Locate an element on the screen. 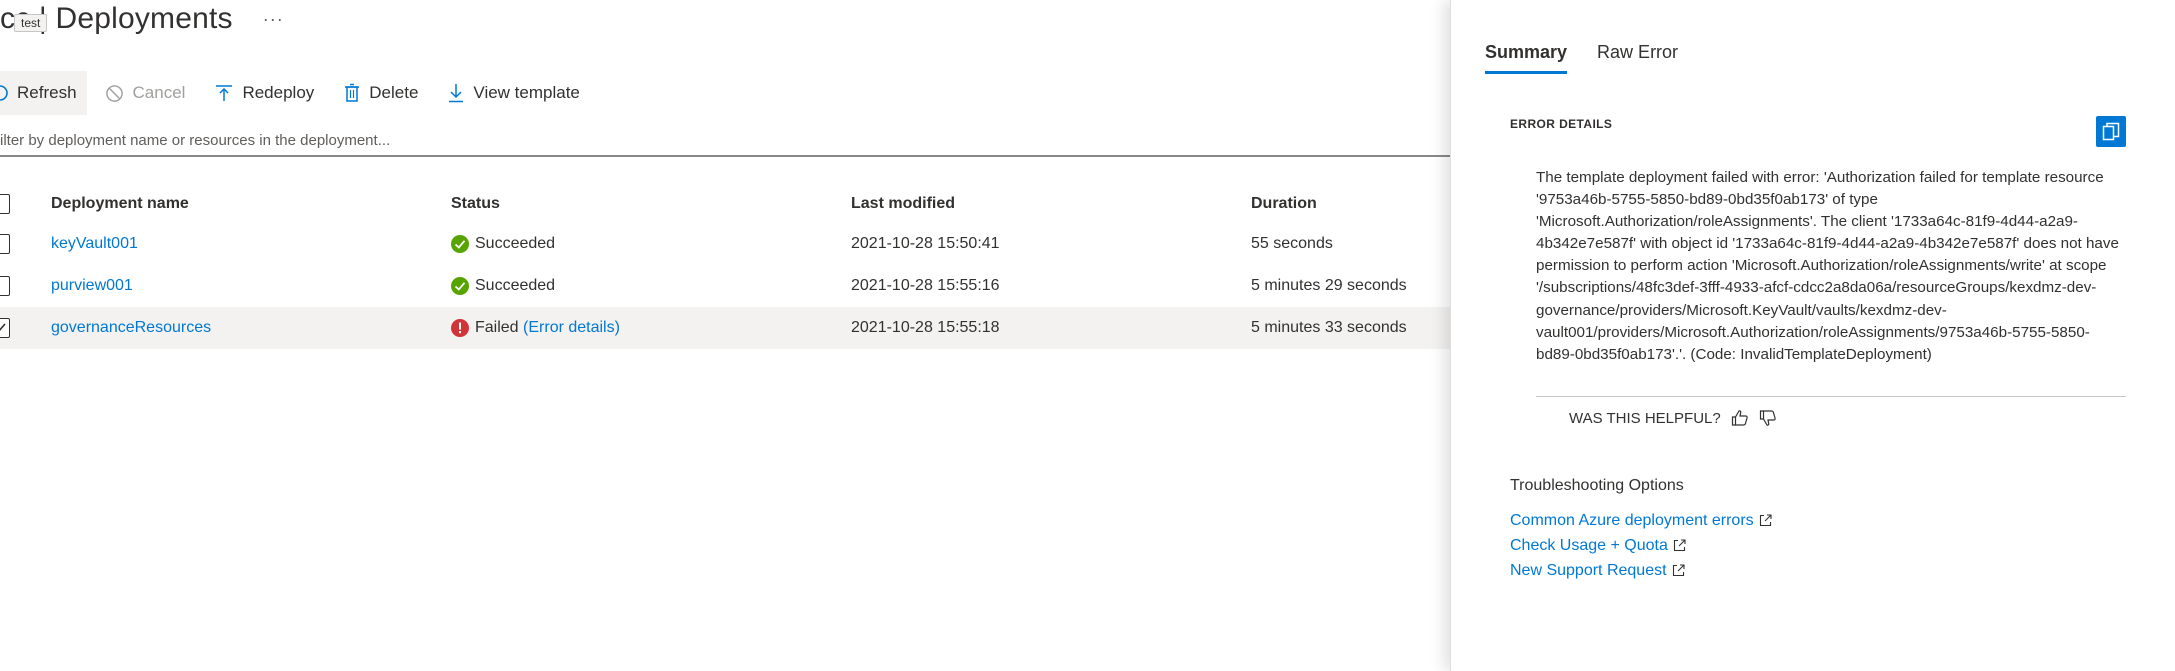 Image resolution: width=2175 pixels, height=671 pixels. delete-button: Delete is located at coordinates (387, 93).